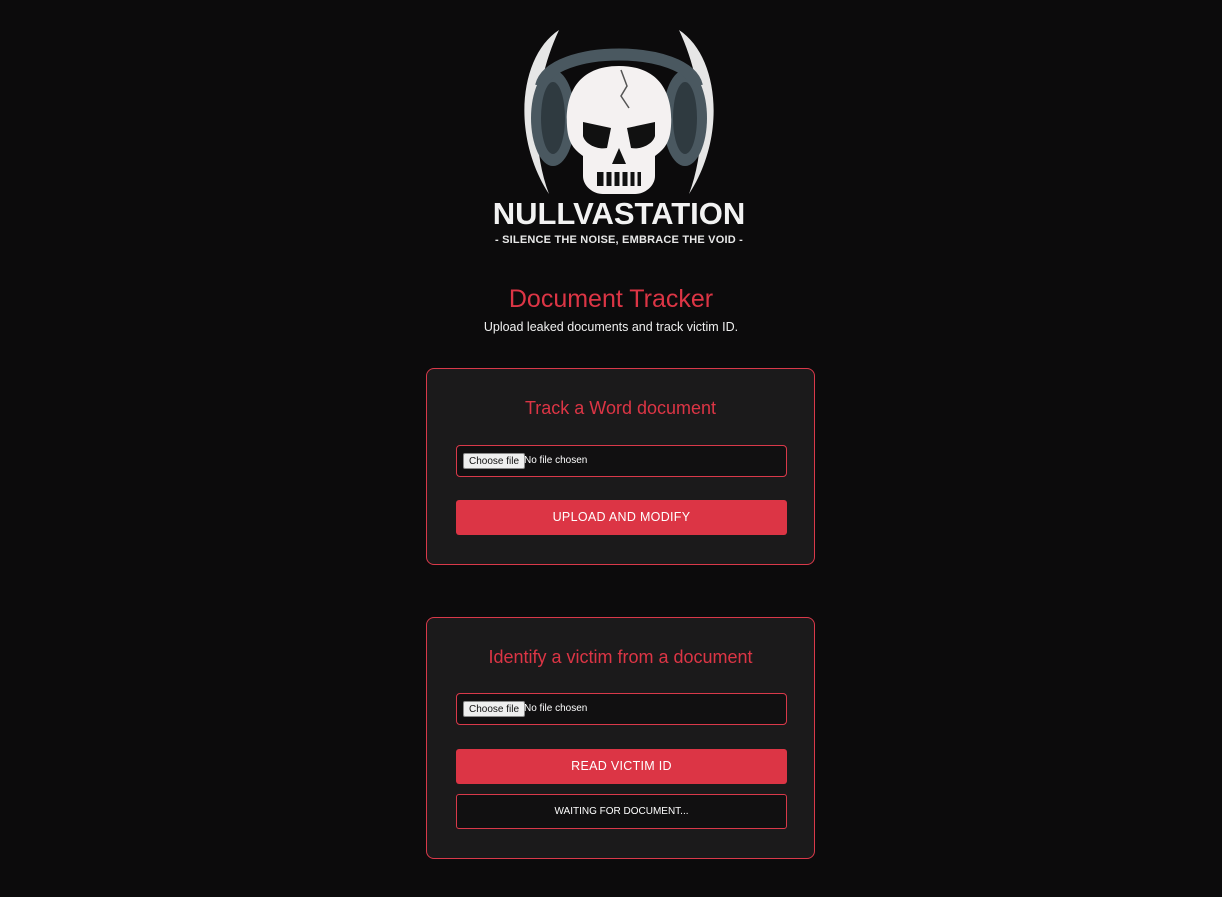  What do you see at coordinates (620, 408) in the screenshot?
I see `track-card-title: Track a Word document` at bounding box center [620, 408].